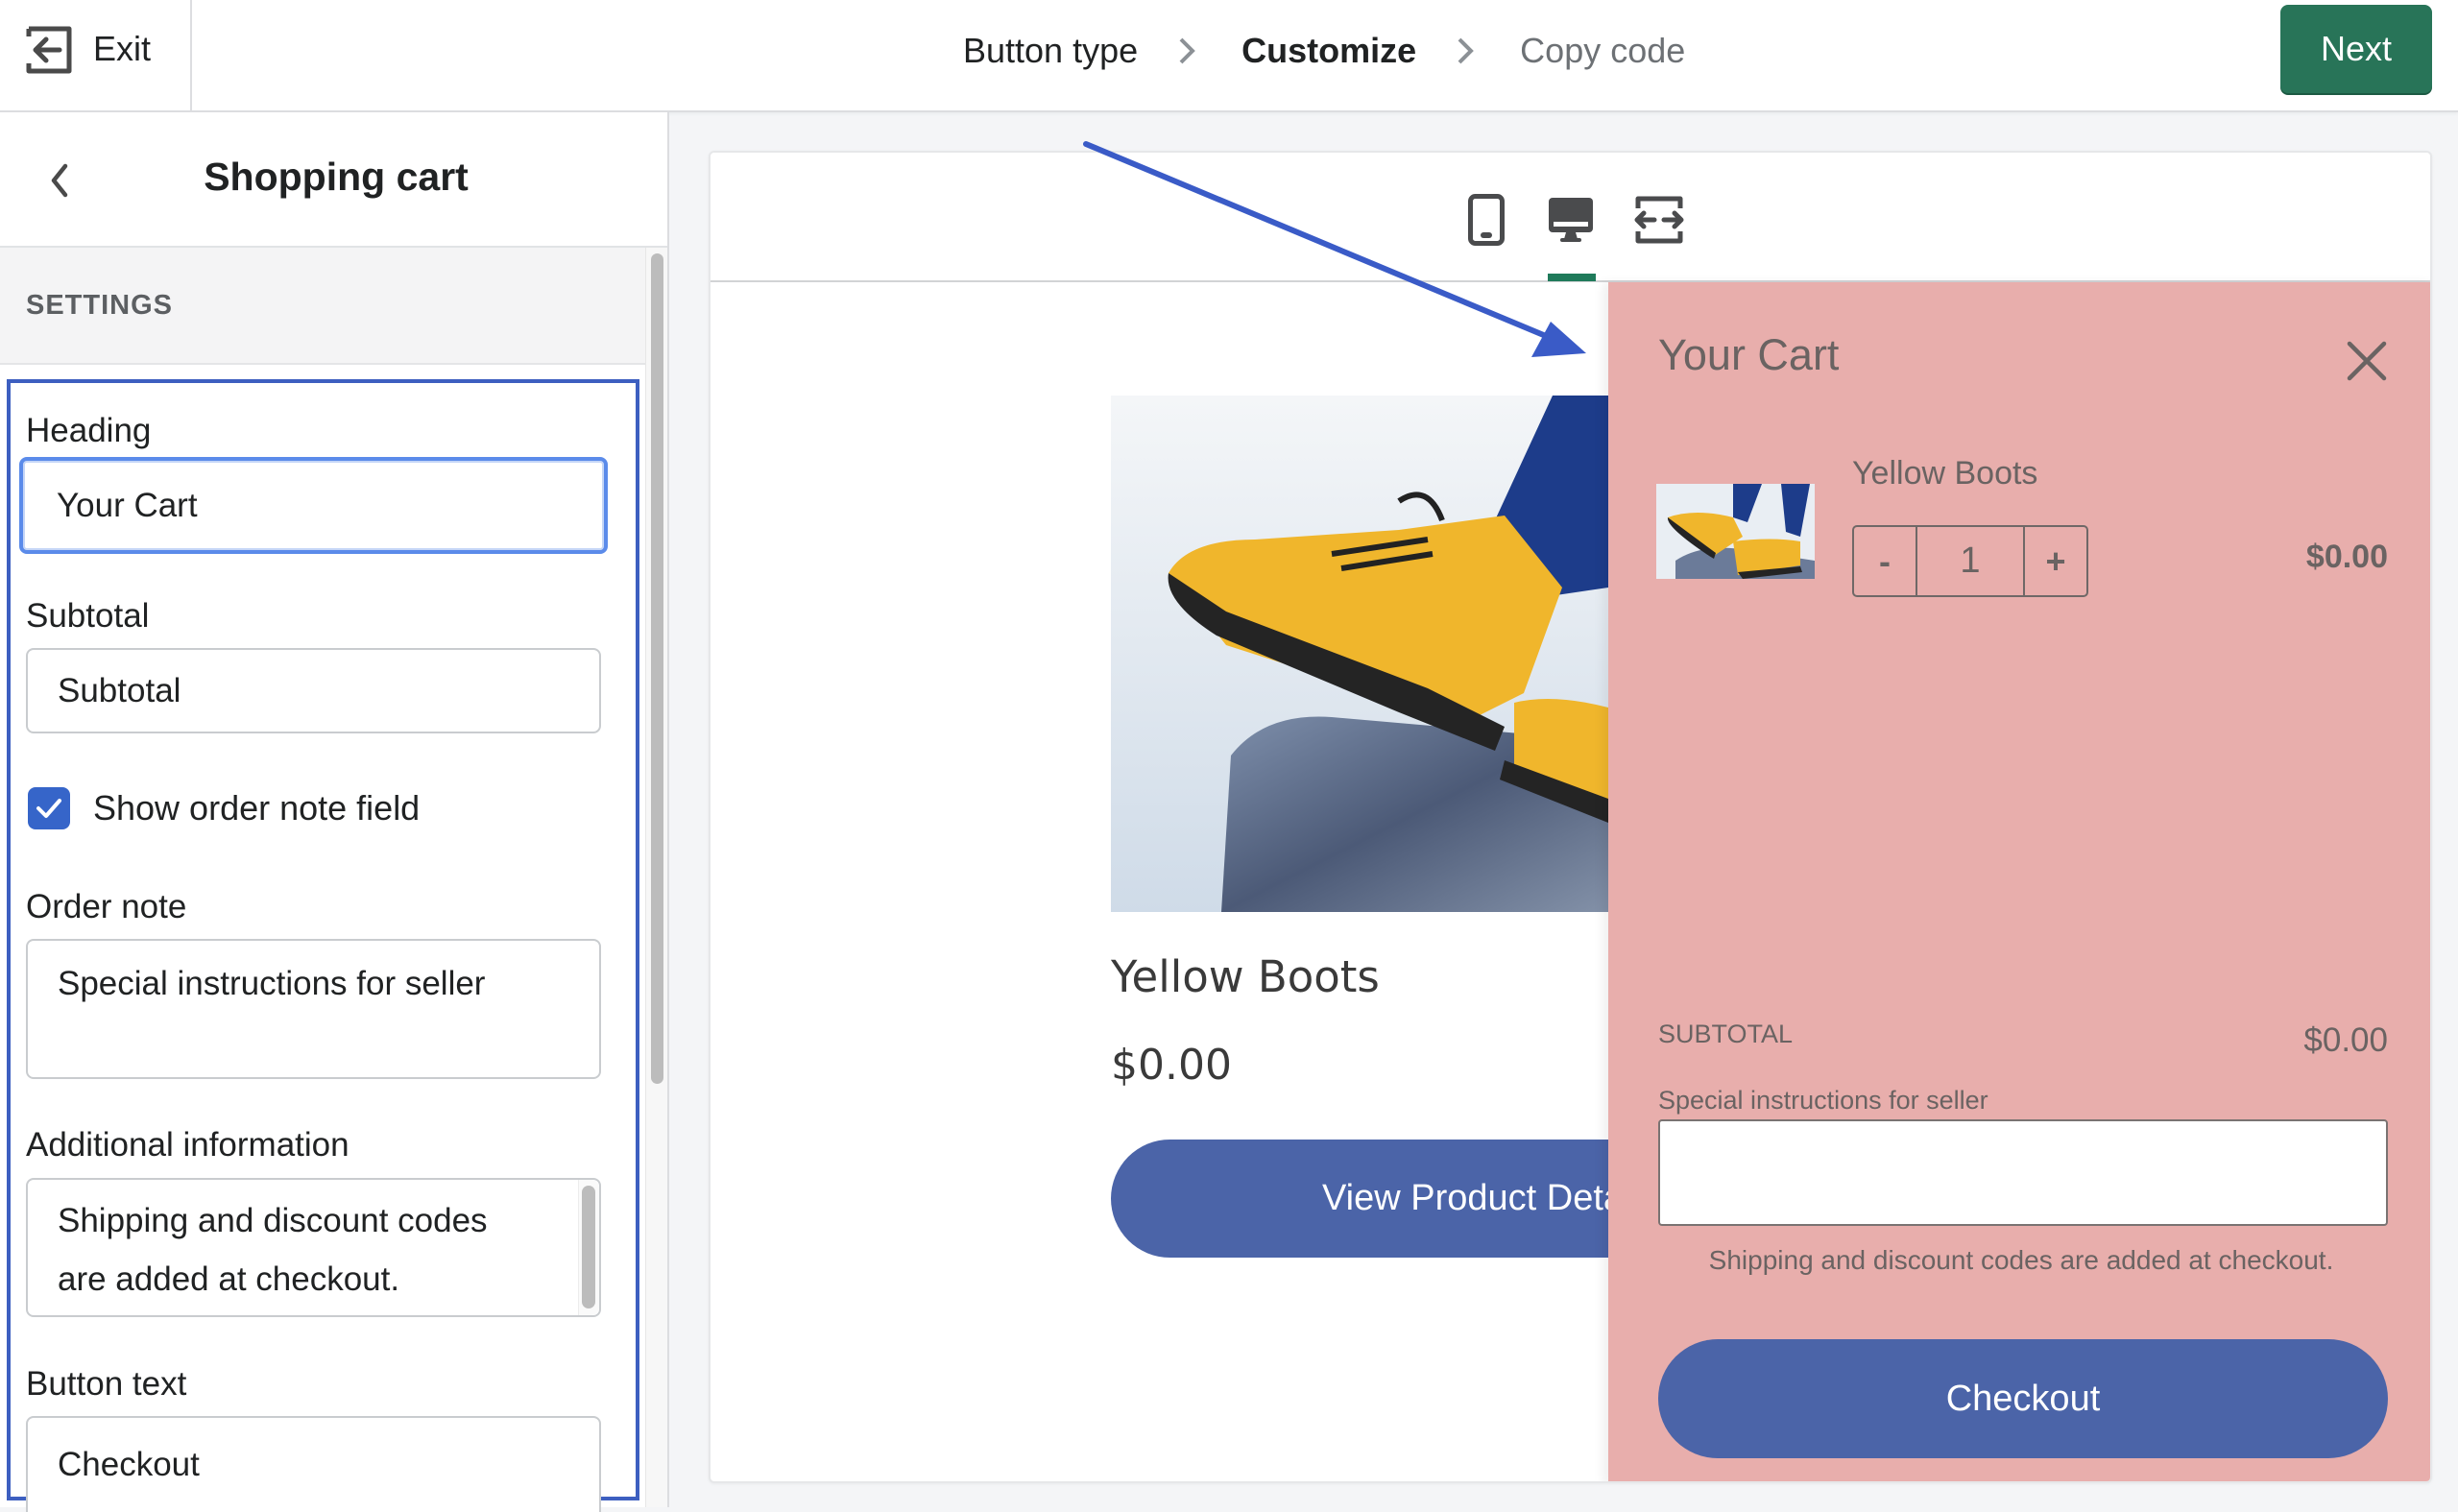 This screenshot has height=1512, width=2458. What do you see at coordinates (1945, 473) in the screenshot?
I see `cart-item-name: Yellow Boots` at bounding box center [1945, 473].